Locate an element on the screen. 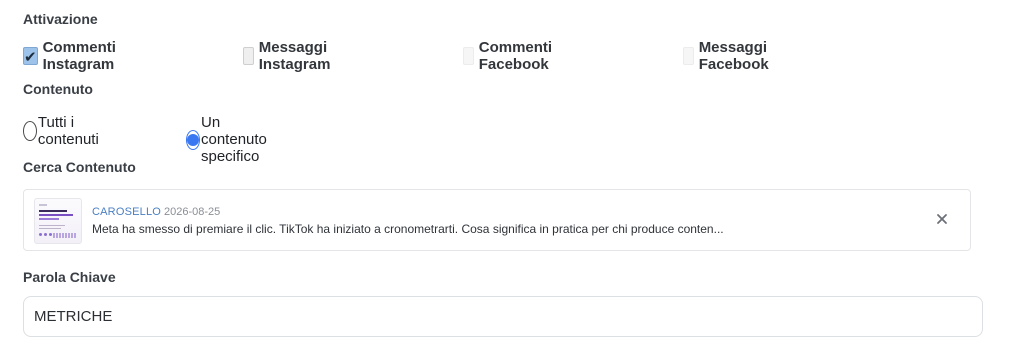 This screenshot has height=350, width=1010. checkbox-commenti-facebook: Commenti Facebook is located at coordinates (511, 56).